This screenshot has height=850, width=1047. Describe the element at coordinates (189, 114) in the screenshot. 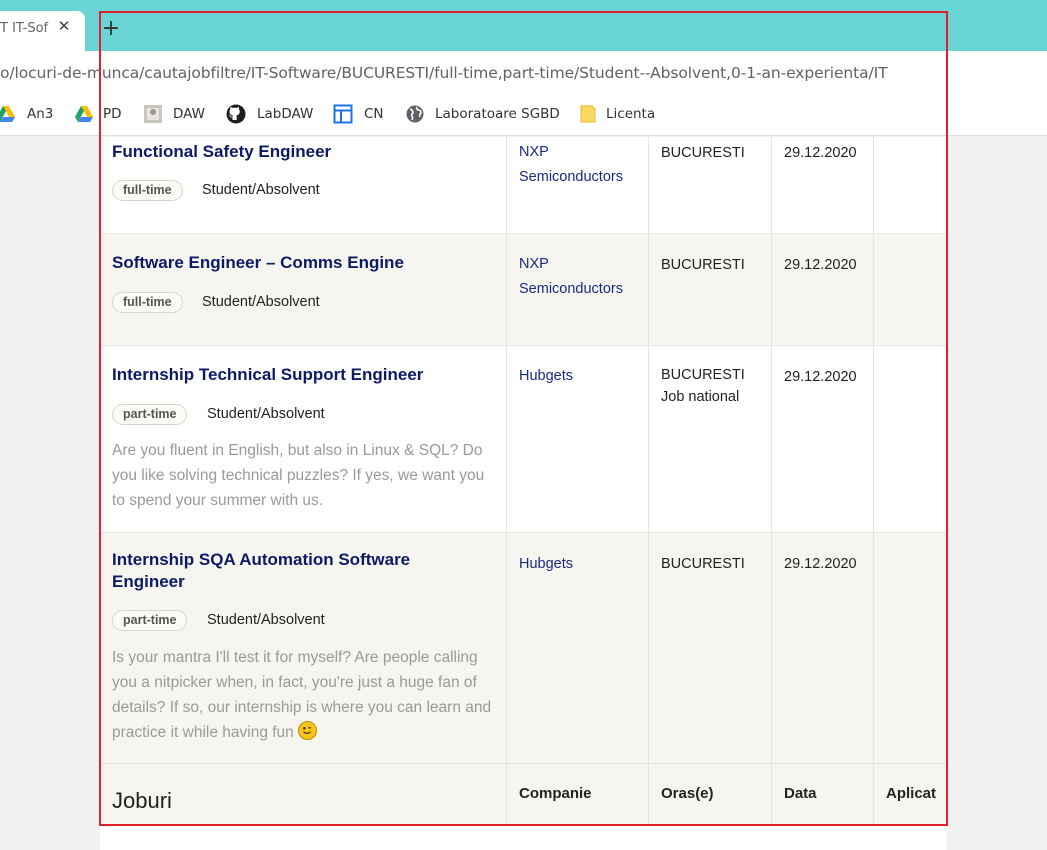

I see `bookmark-label: DAW` at that location.